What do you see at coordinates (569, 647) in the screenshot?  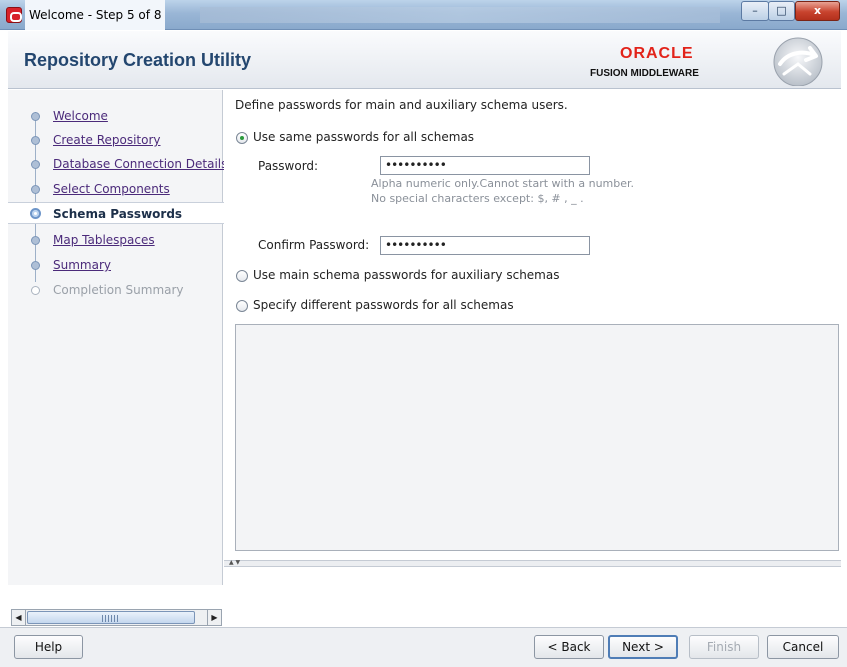 I see `back-button: < Back` at bounding box center [569, 647].